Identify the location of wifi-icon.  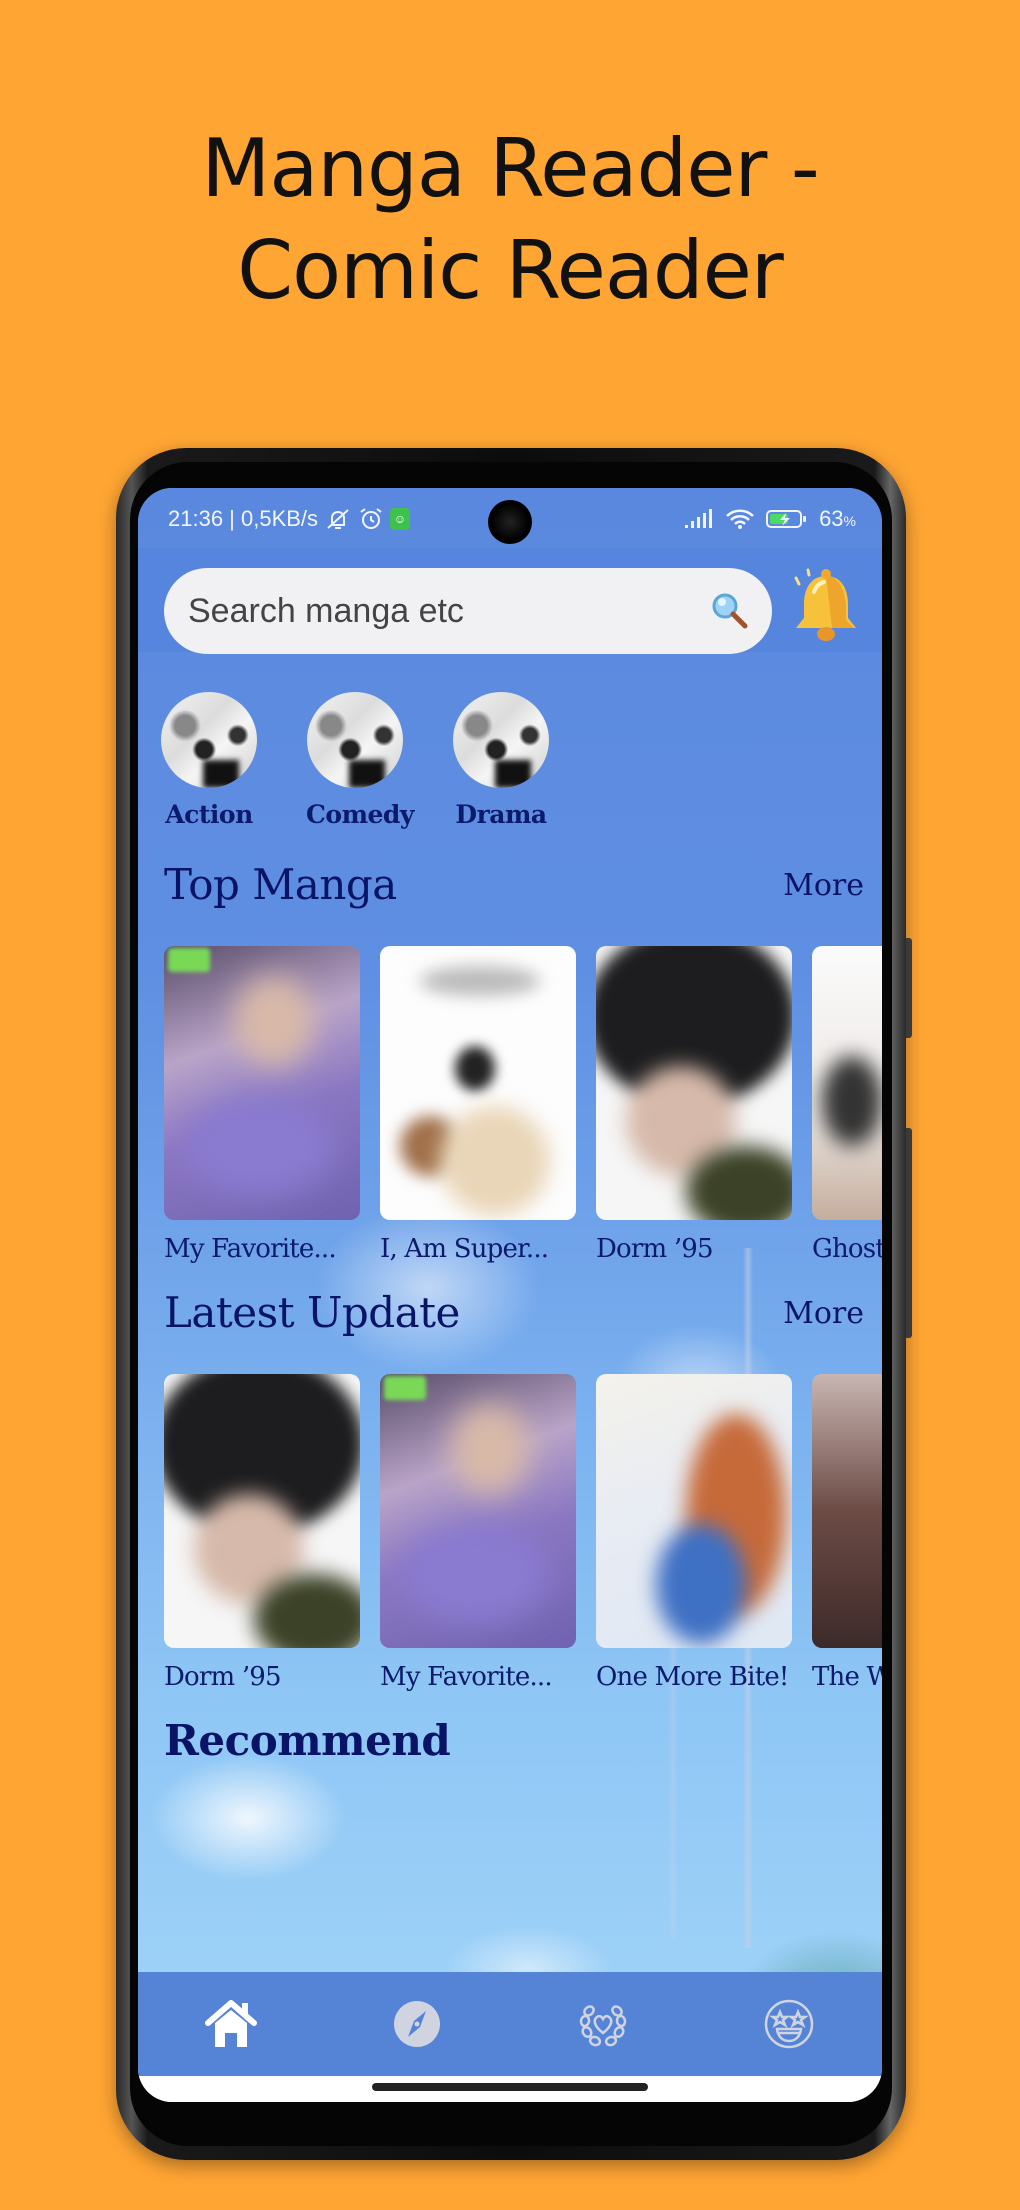
(740, 519).